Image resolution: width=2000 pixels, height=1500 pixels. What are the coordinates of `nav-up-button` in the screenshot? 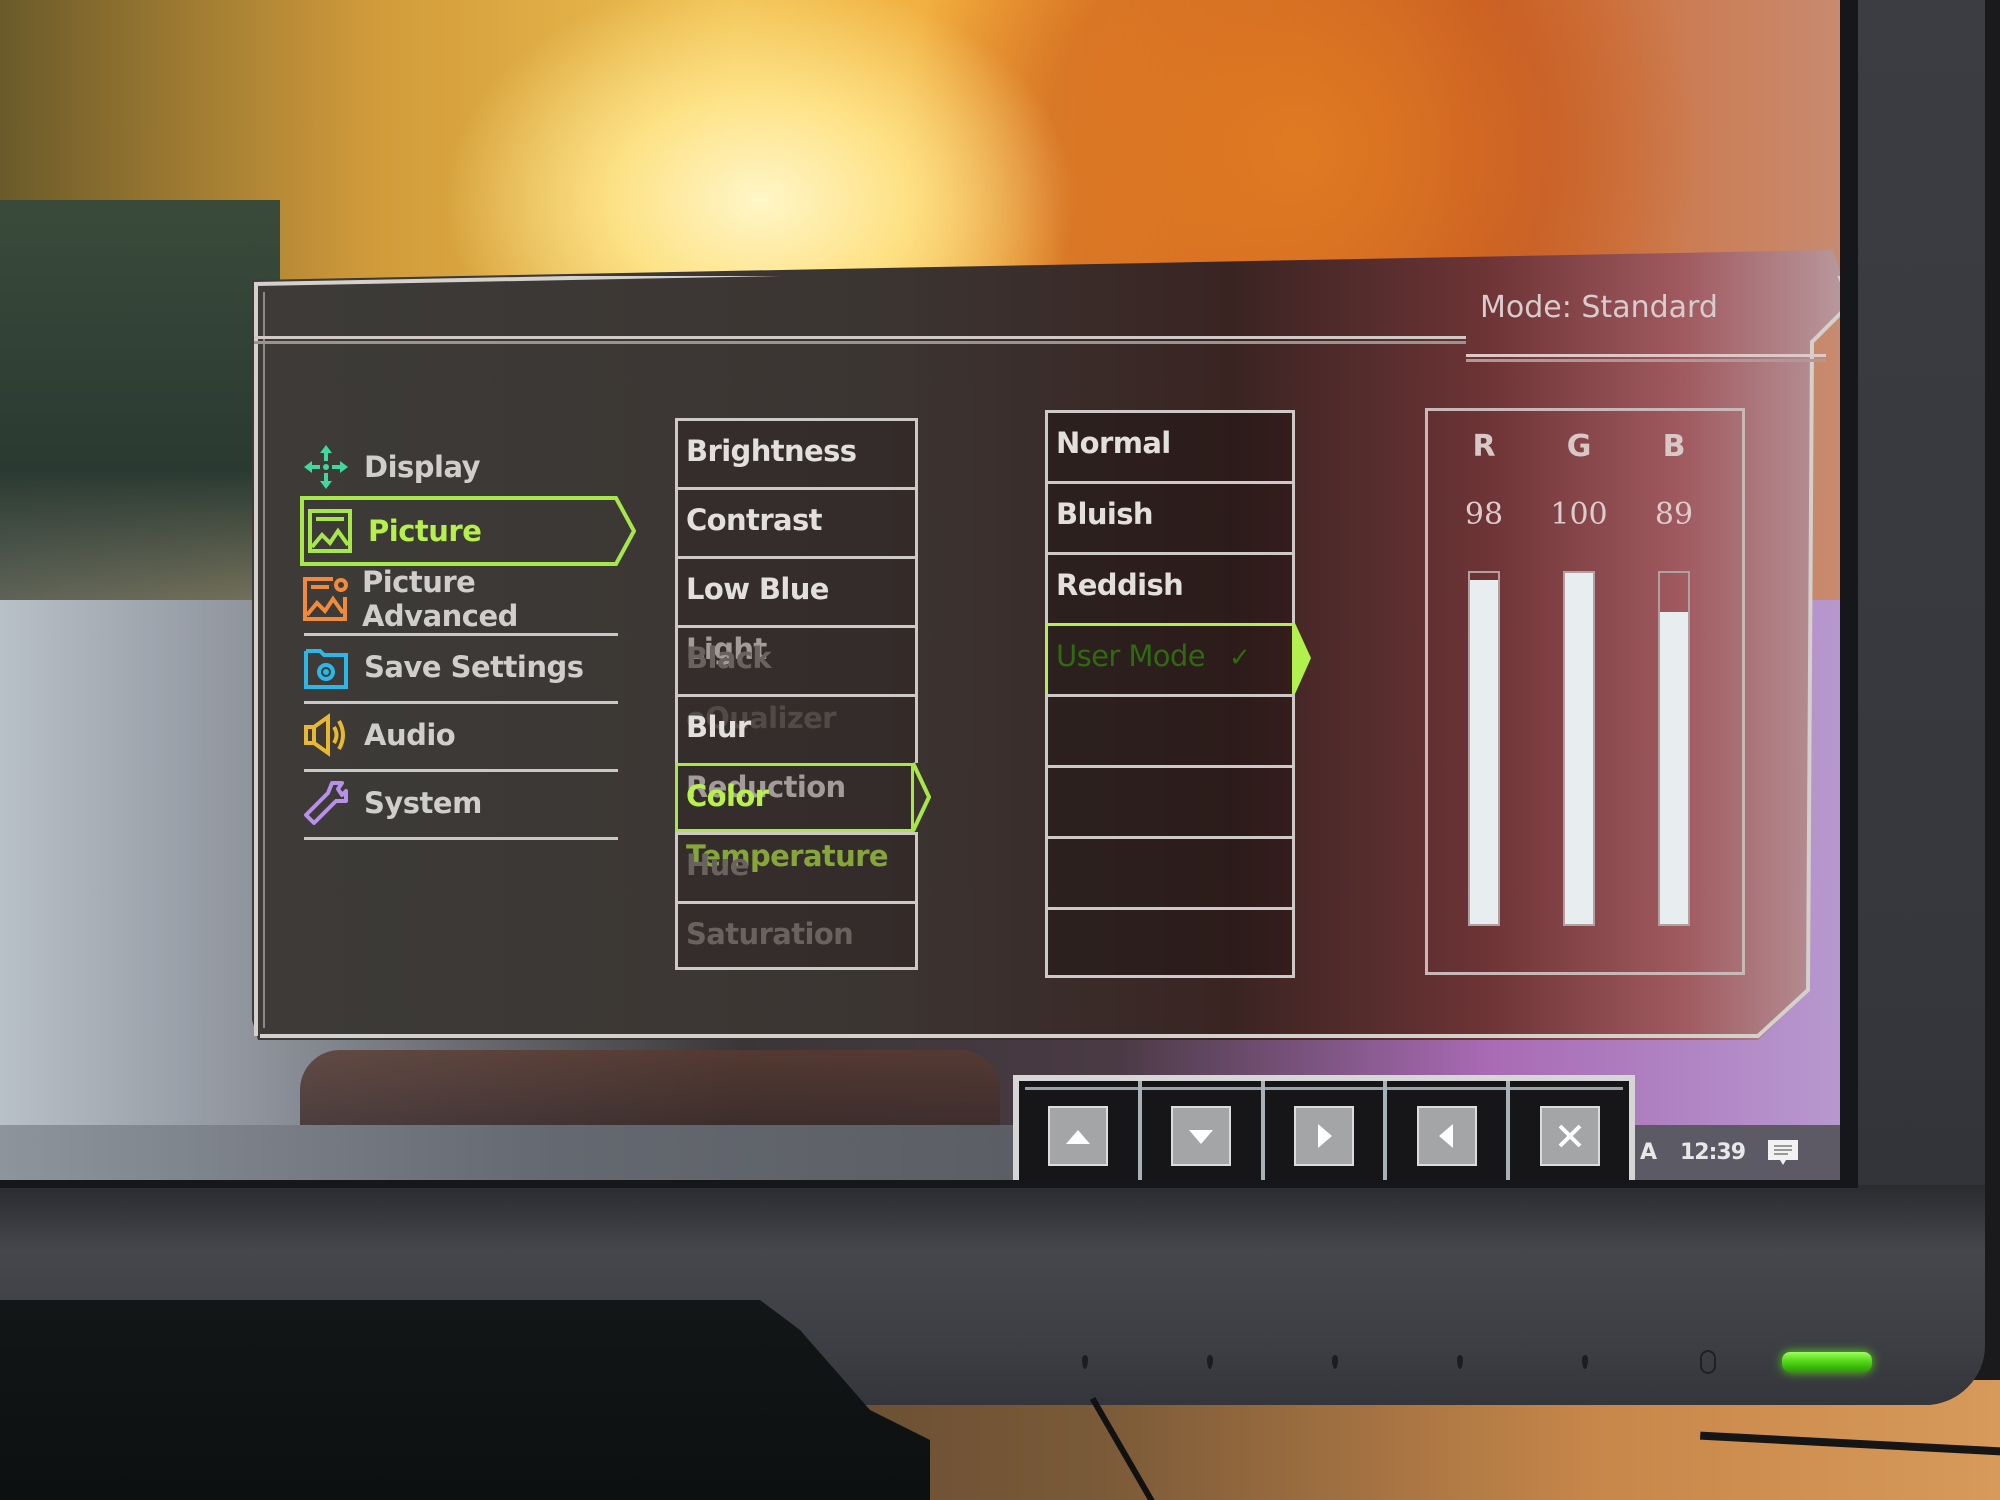 It's located at (1078, 1135).